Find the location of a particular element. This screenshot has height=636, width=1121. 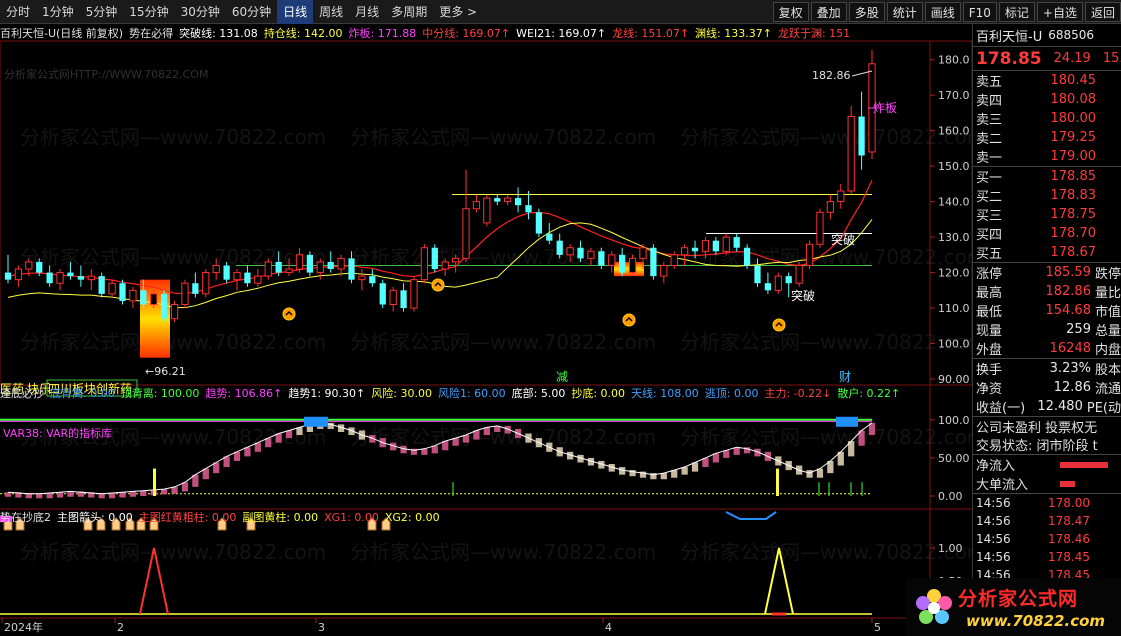

toolbar-button: F10 is located at coordinates (979, 12).